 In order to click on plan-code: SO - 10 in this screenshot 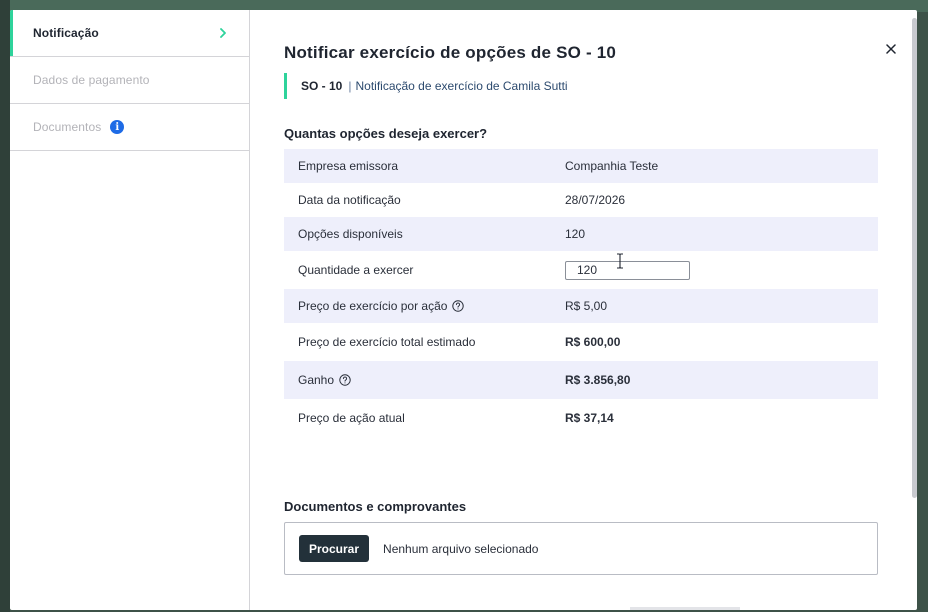, I will do `click(322, 86)`.